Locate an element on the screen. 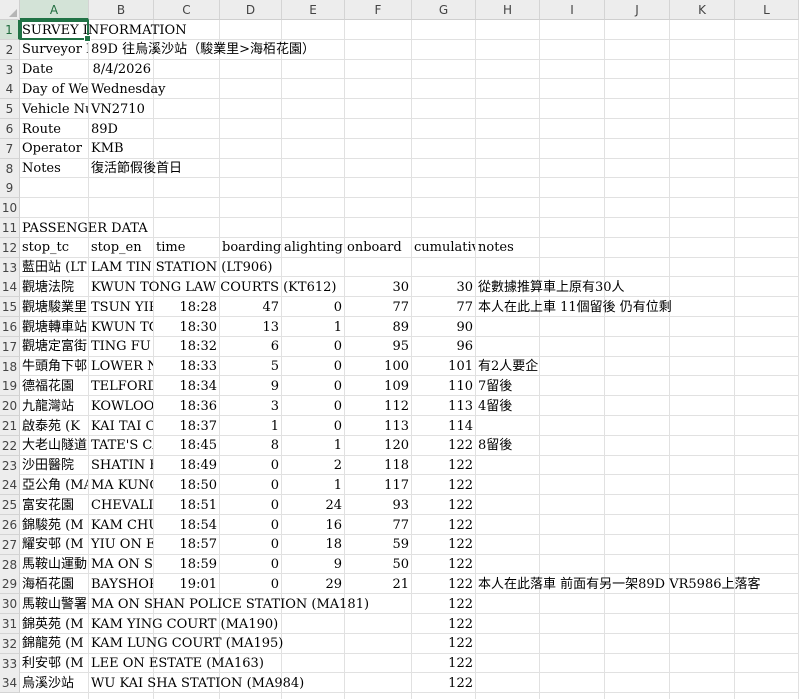 The width and height of the screenshot is (799, 699). cell-f15: 77 is located at coordinates (378, 307).